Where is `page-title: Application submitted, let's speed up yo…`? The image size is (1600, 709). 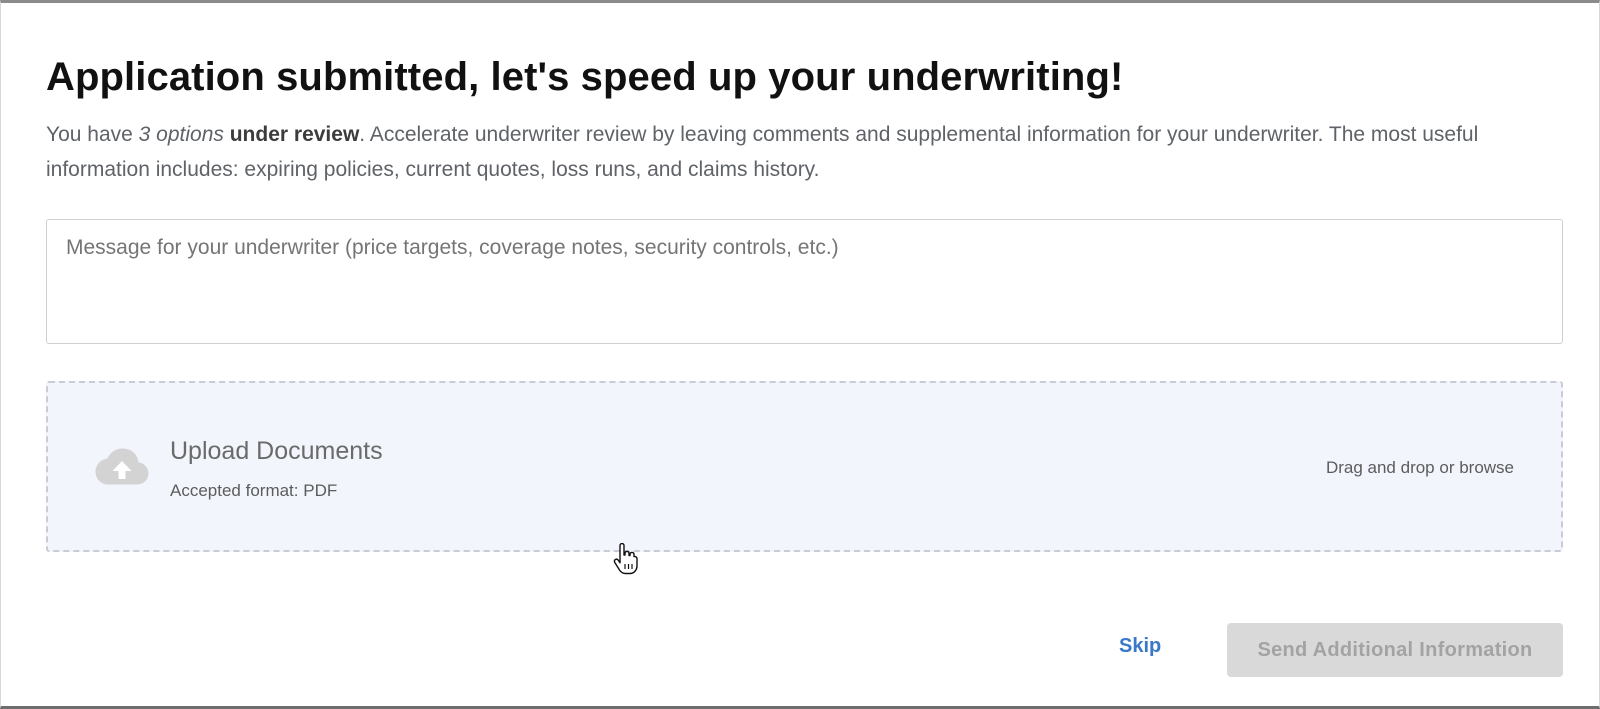
page-title: Application submitted, let's speed up yo… is located at coordinates (585, 77).